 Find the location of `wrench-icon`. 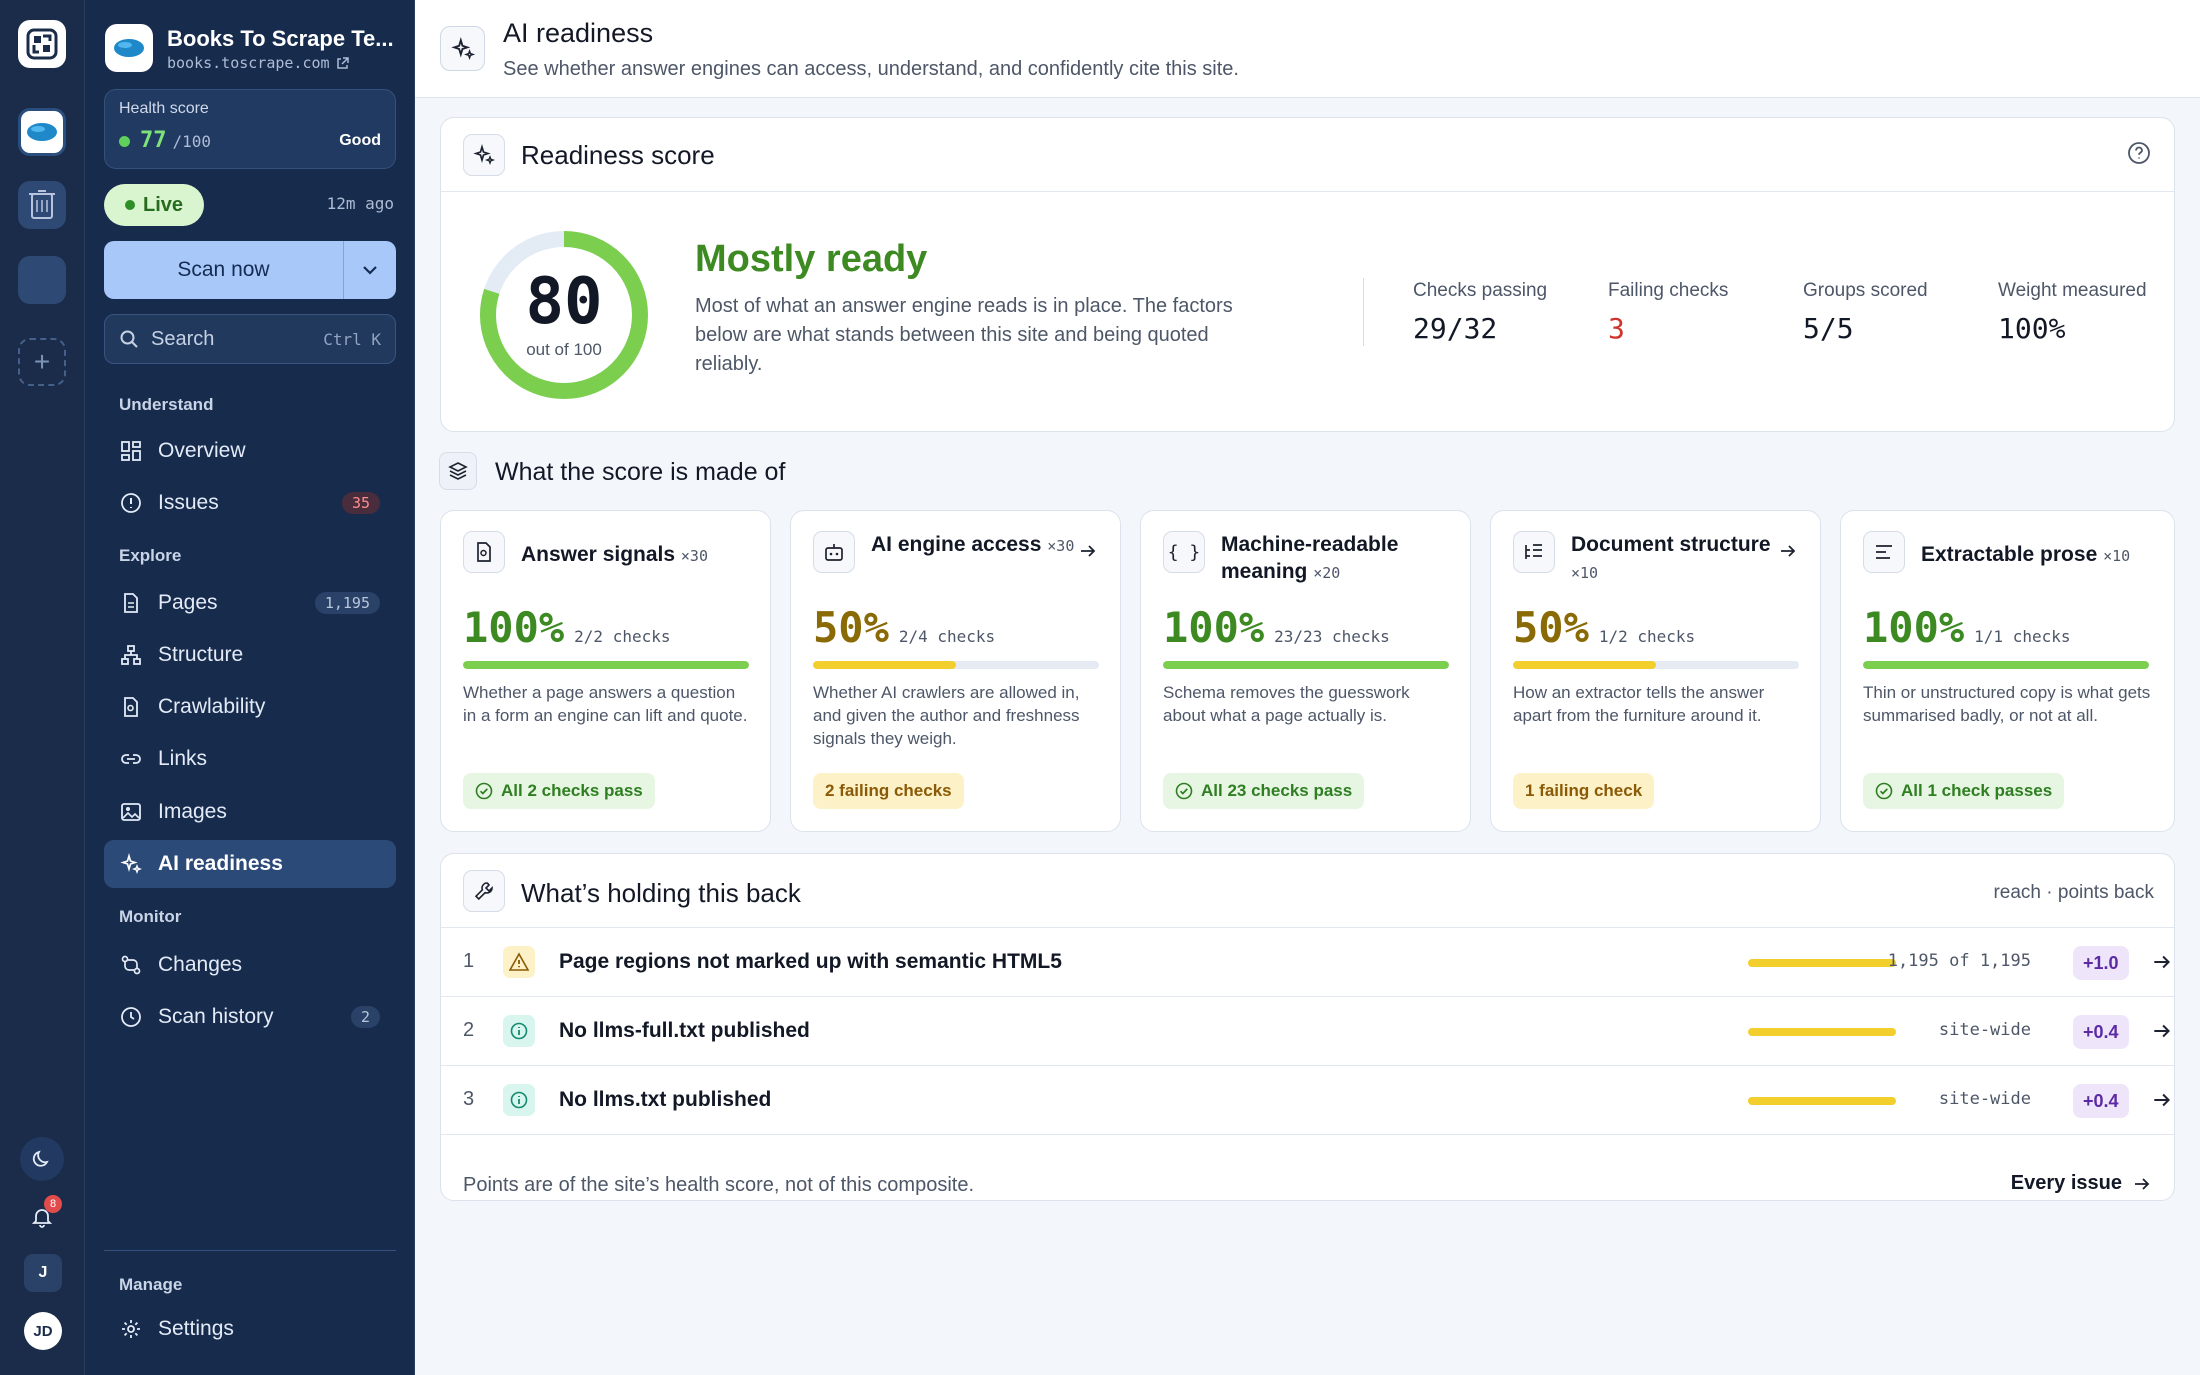

wrench-icon is located at coordinates (484, 891).